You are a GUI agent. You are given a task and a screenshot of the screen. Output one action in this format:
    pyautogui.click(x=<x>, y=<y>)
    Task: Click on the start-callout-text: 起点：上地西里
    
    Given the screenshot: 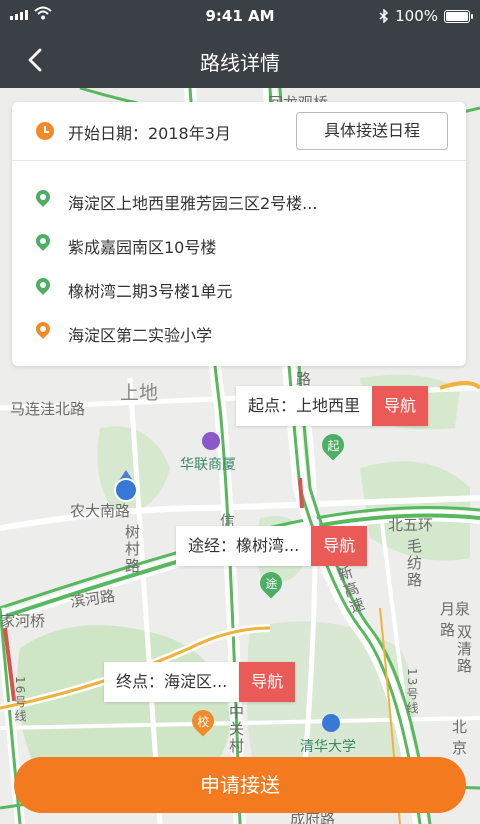 What is the action you would take?
    pyautogui.click(x=304, y=406)
    